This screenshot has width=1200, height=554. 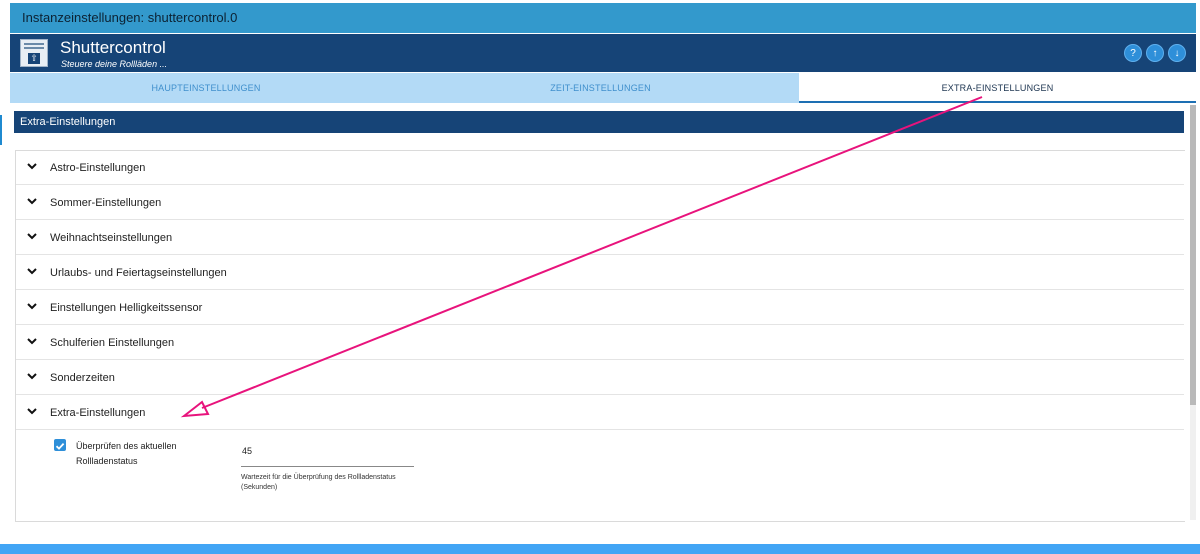 I want to click on wait-time-input, so click(x=327, y=455).